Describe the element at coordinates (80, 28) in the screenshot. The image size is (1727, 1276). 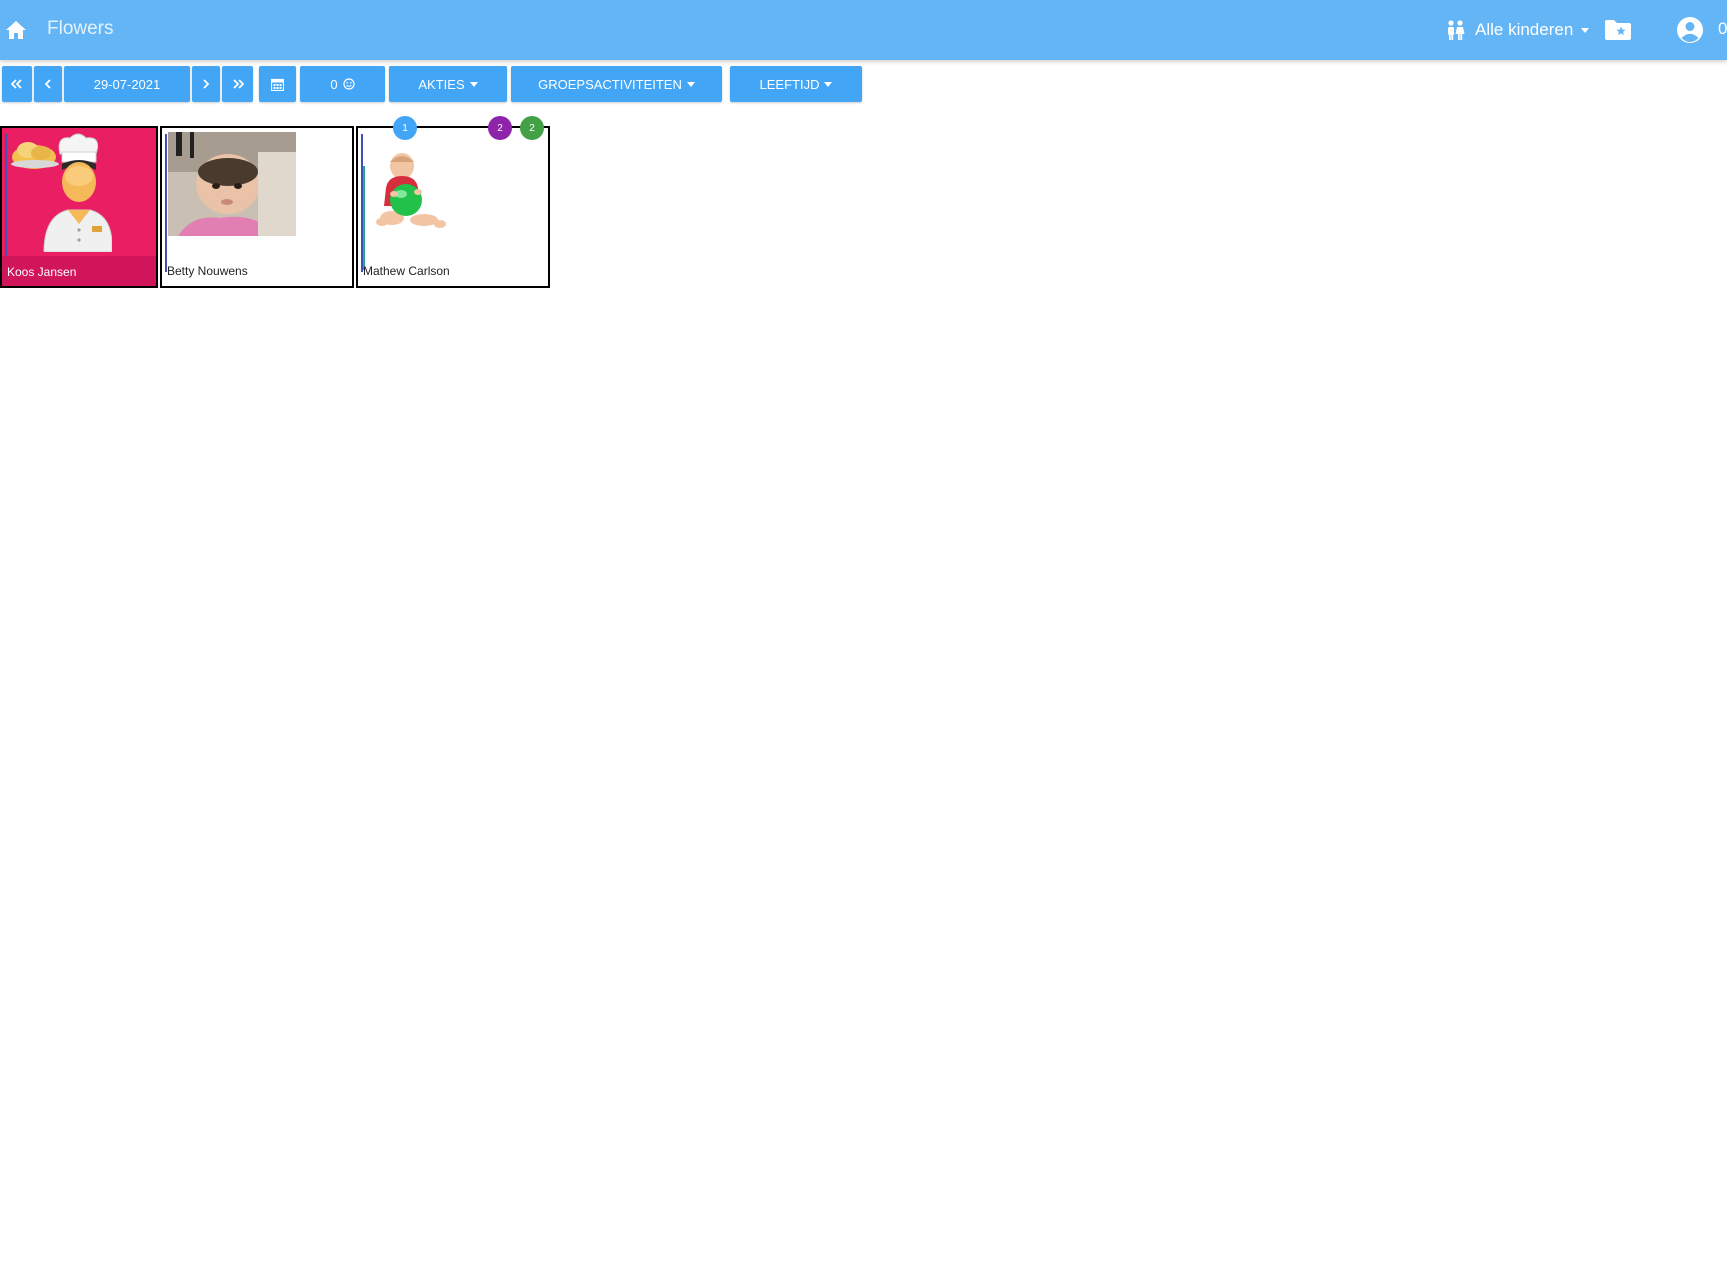
I see `page-title: Flowers` at that location.